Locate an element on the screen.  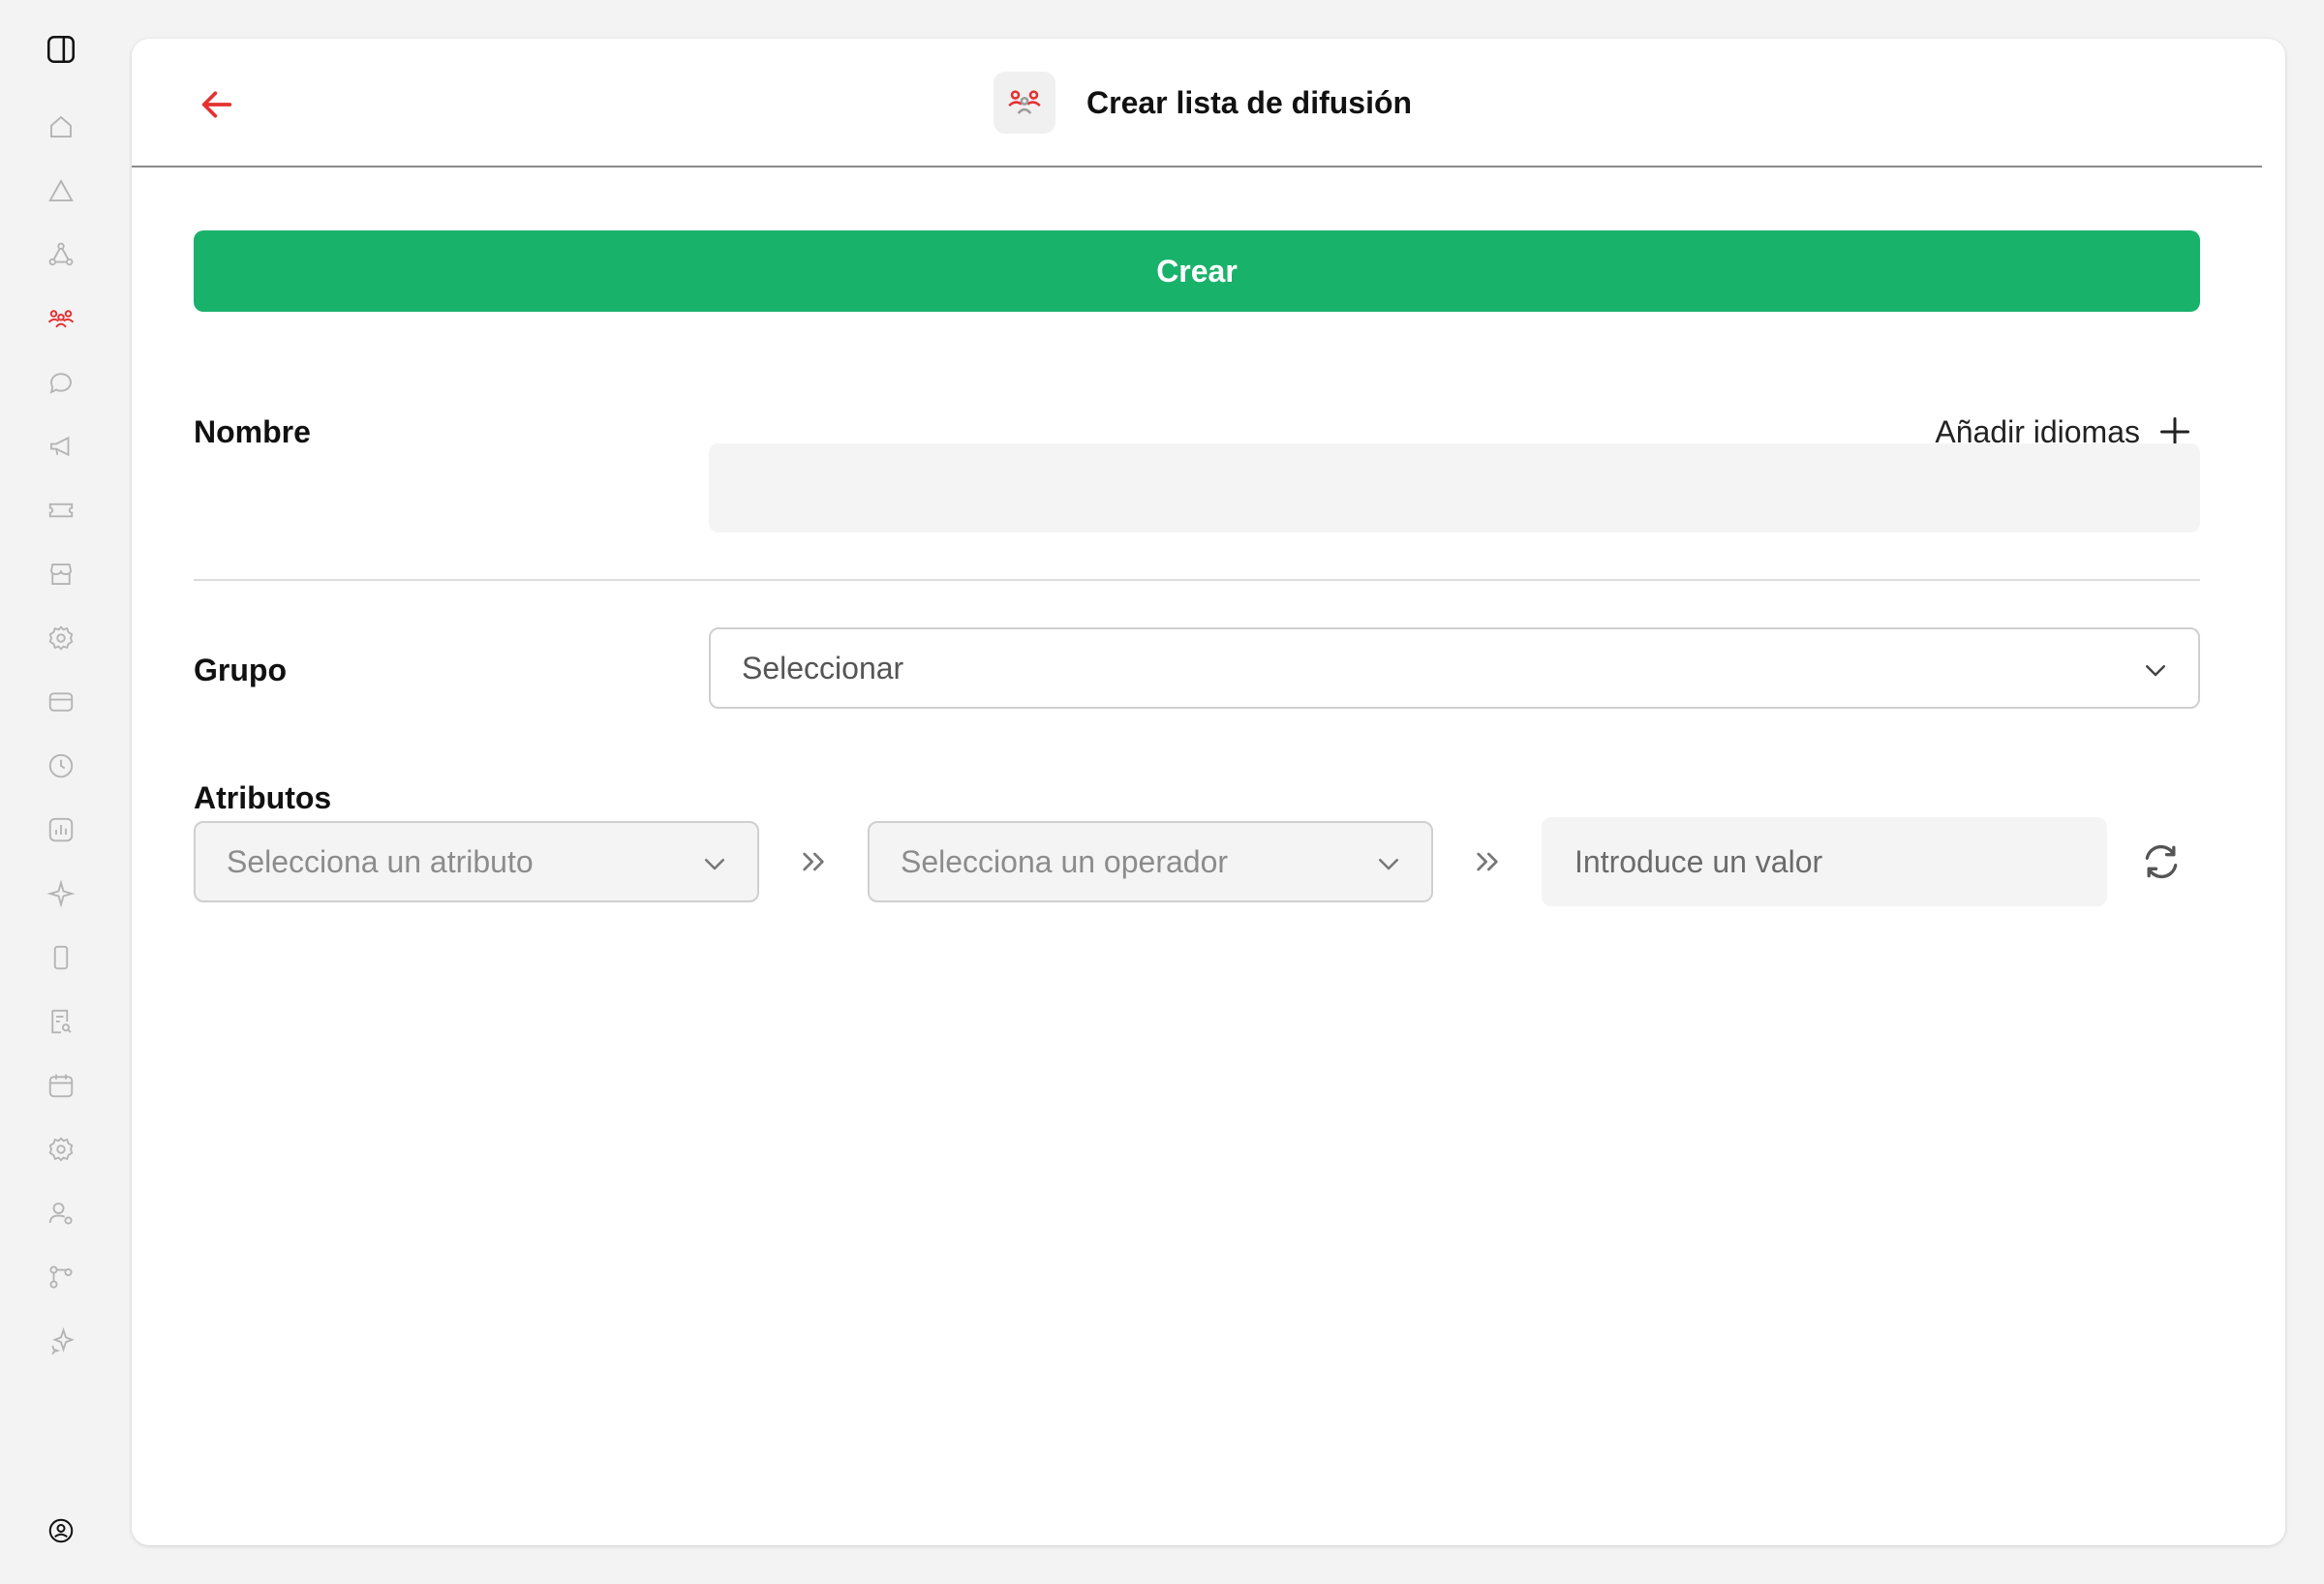
refresh-icon is located at coordinates (2162, 862).